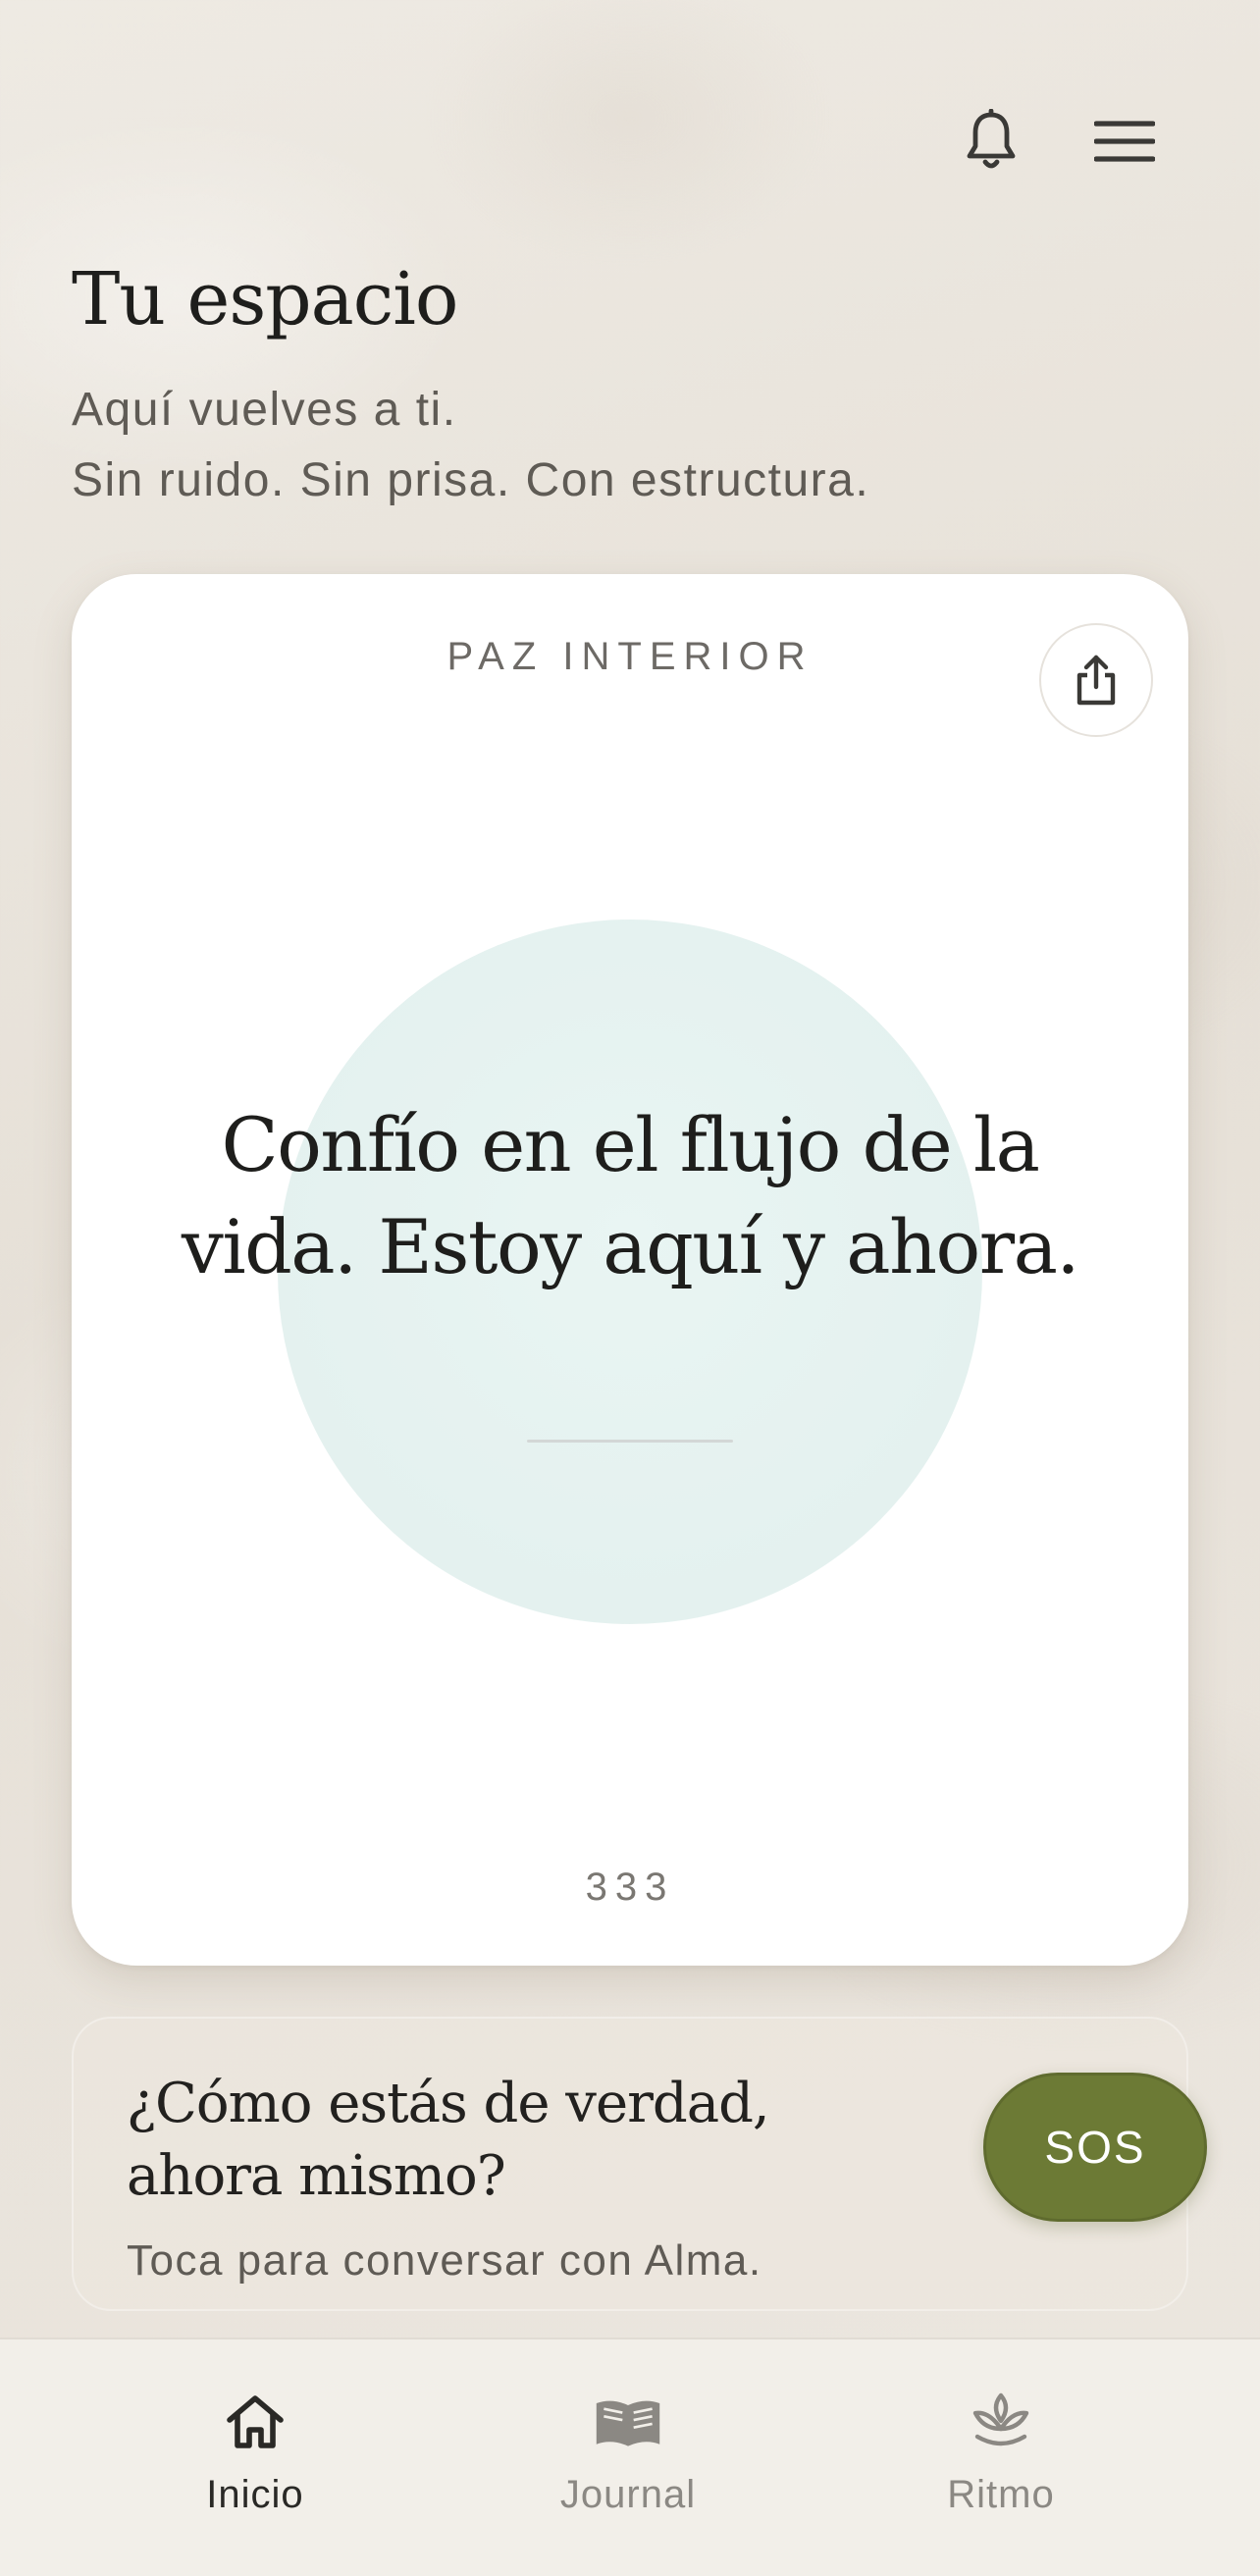 Image resolution: width=1260 pixels, height=2576 pixels. I want to click on card-number: 333, so click(630, 1887).